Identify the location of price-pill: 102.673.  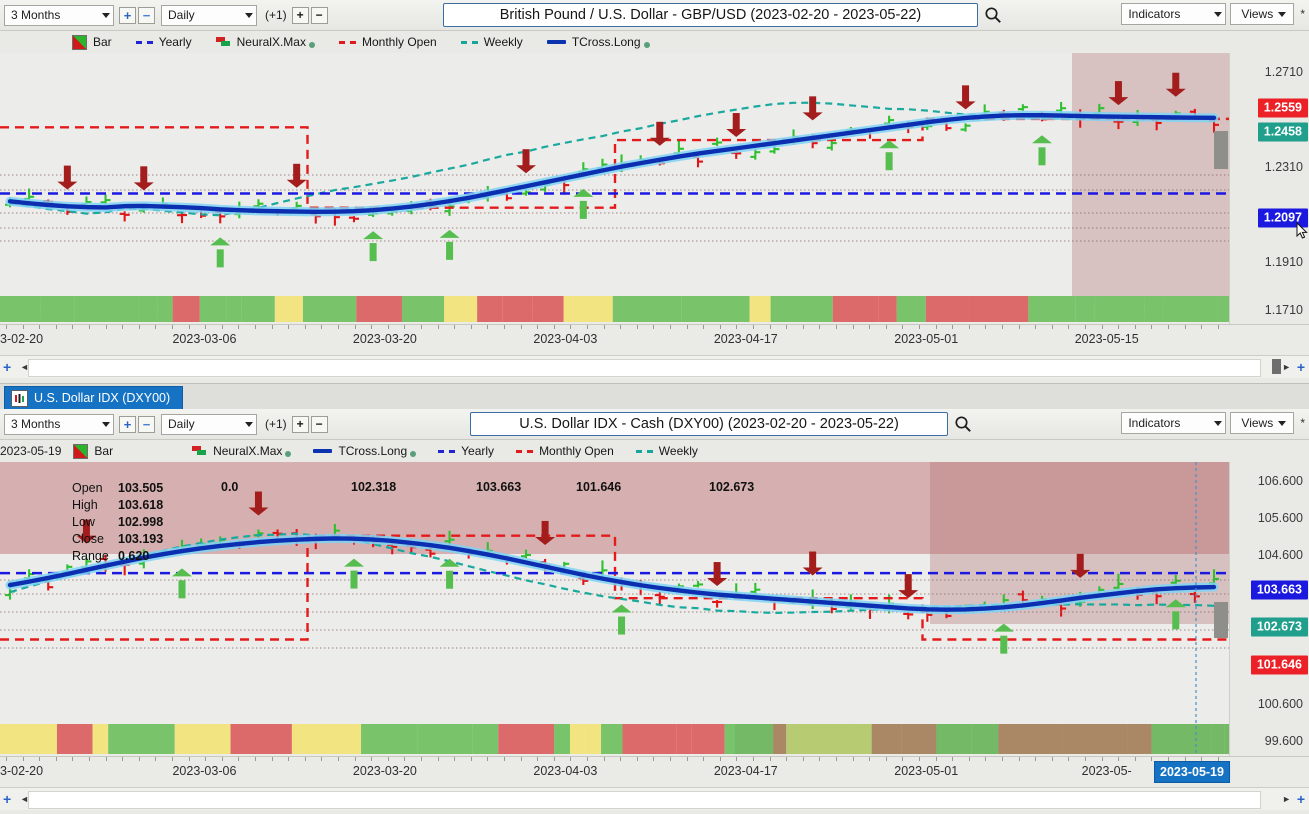
(1279, 627).